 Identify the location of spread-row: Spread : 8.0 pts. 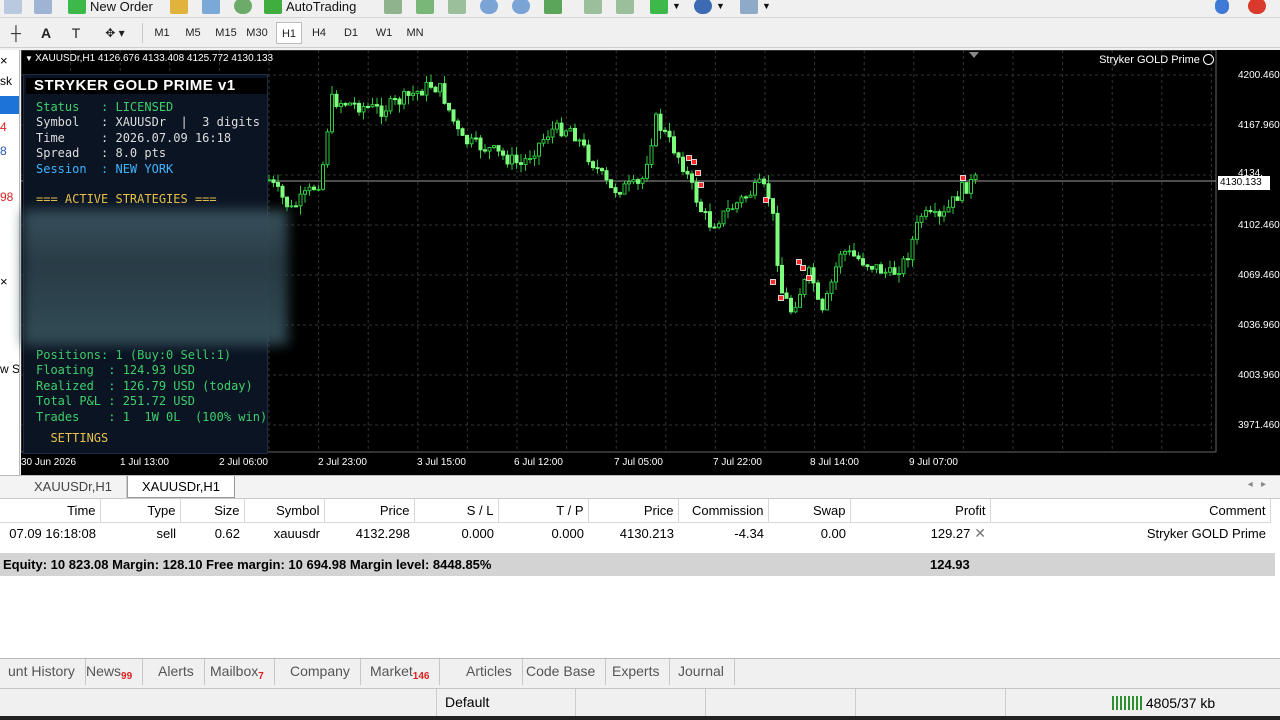
(101, 153).